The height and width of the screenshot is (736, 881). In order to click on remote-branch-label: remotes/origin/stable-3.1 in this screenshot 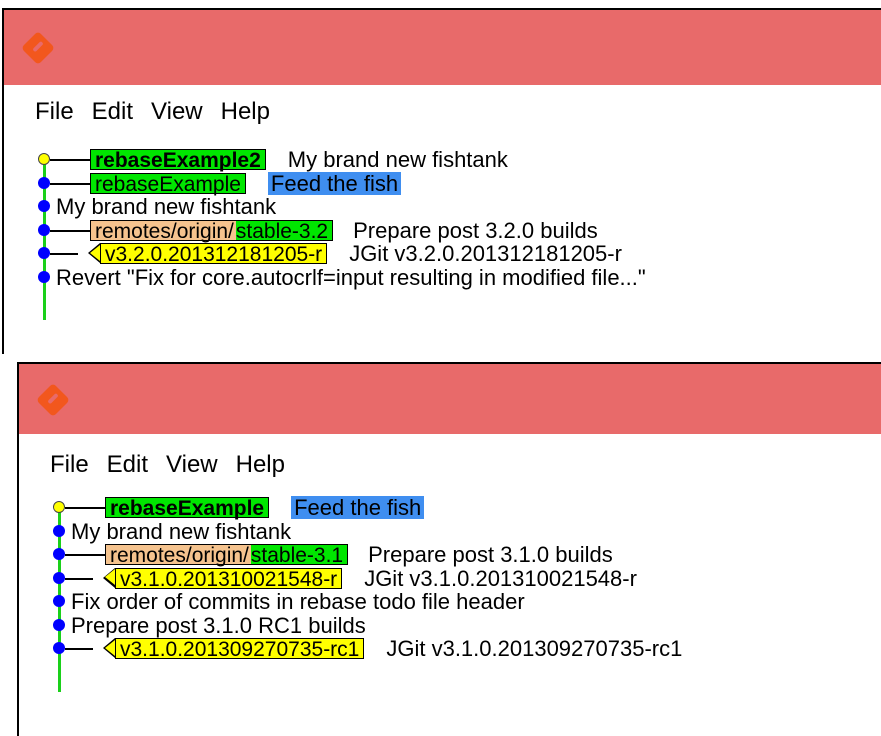, I will do `click(227, 555)`.